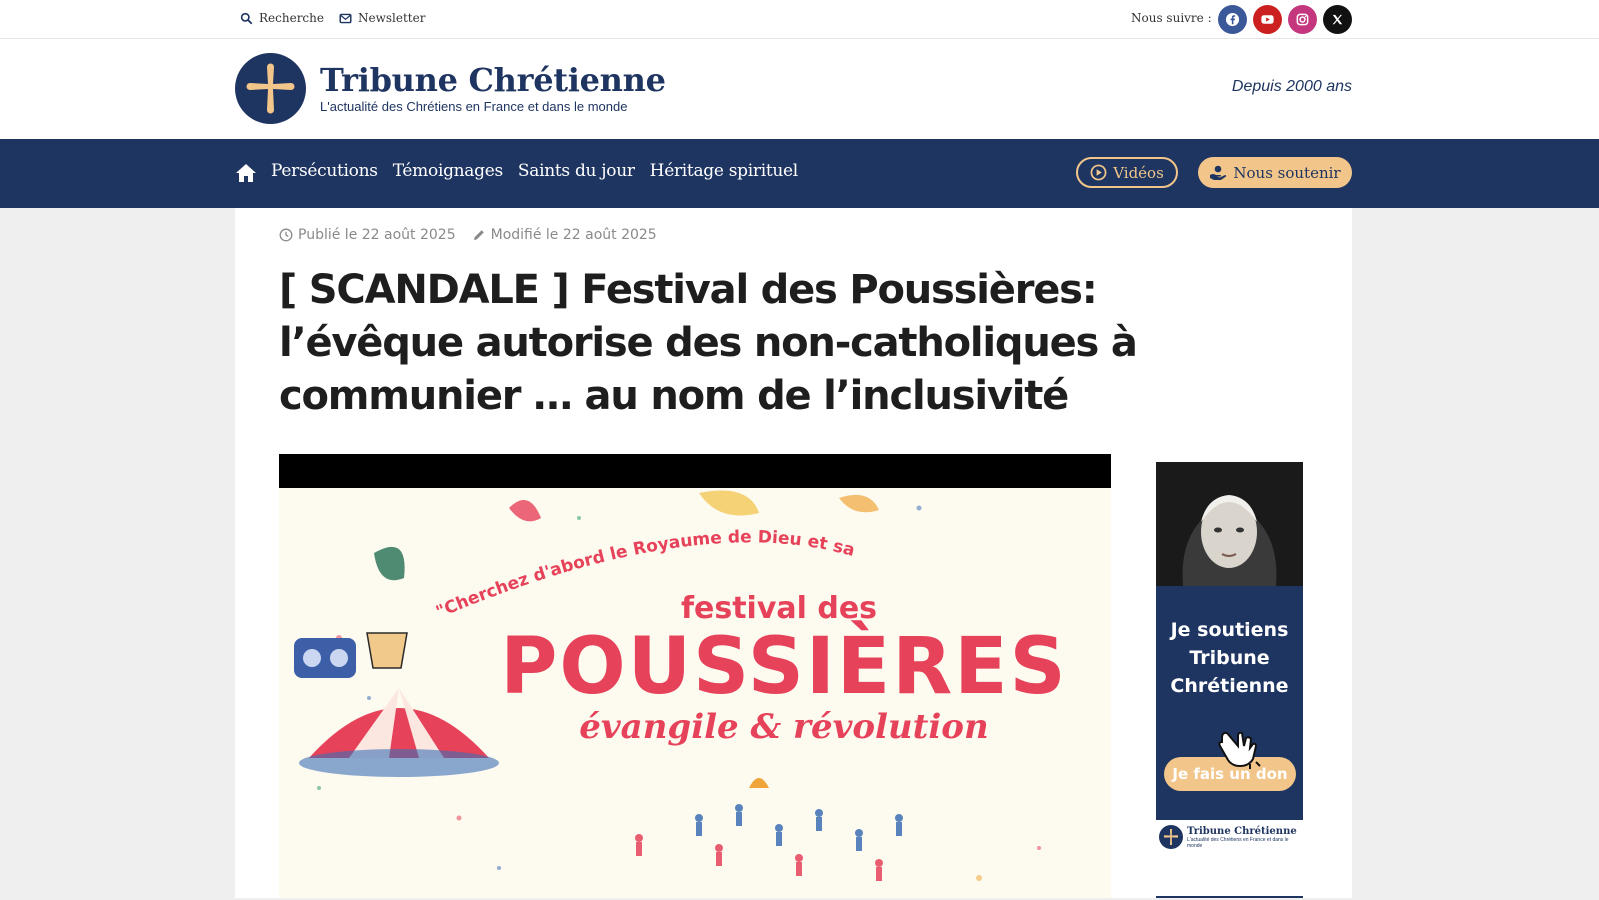  I want to click on logo, so click(270, 88).